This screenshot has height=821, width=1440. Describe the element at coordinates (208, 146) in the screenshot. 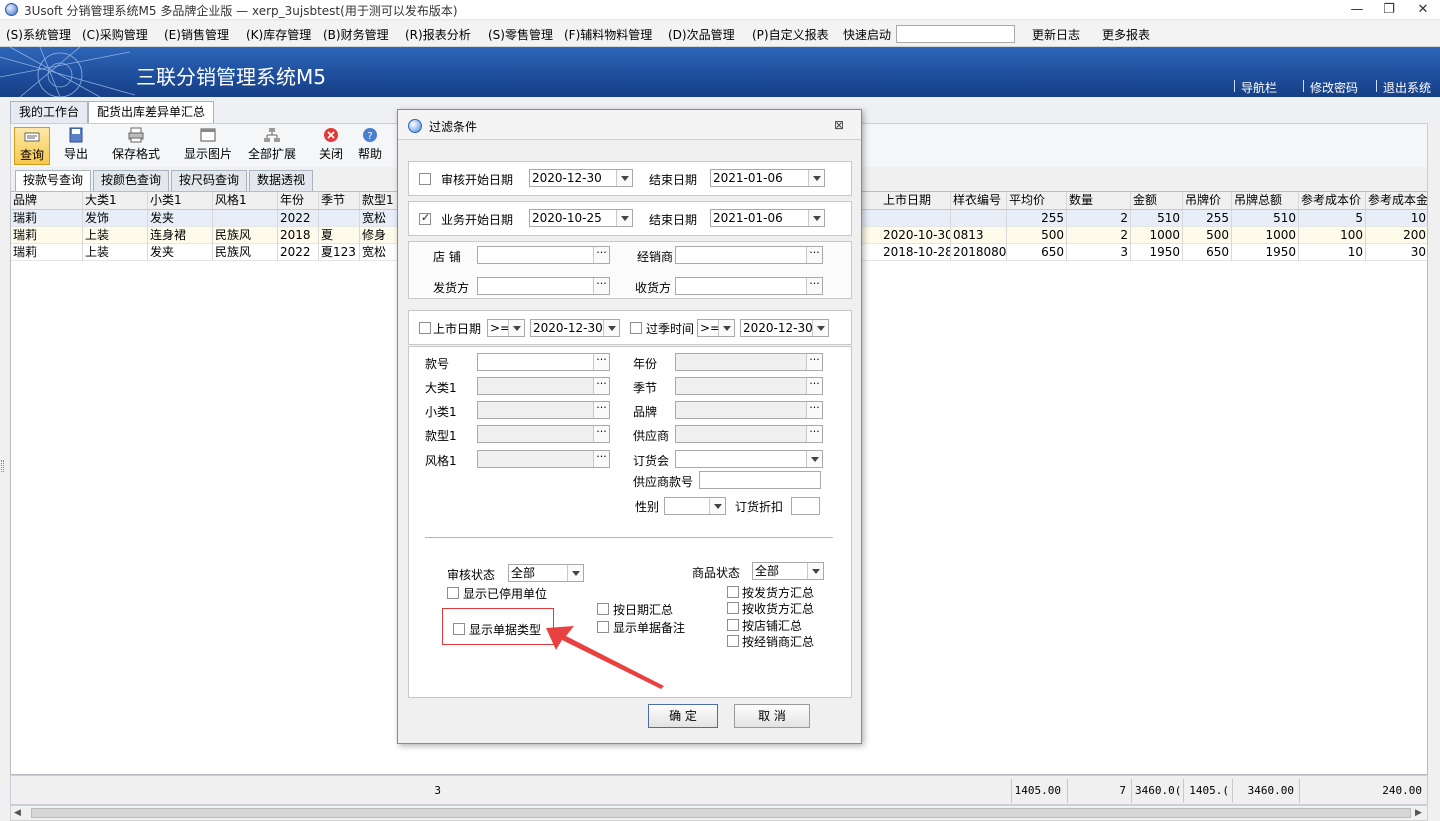

I see `show-images-button: 显示图片` at that location.